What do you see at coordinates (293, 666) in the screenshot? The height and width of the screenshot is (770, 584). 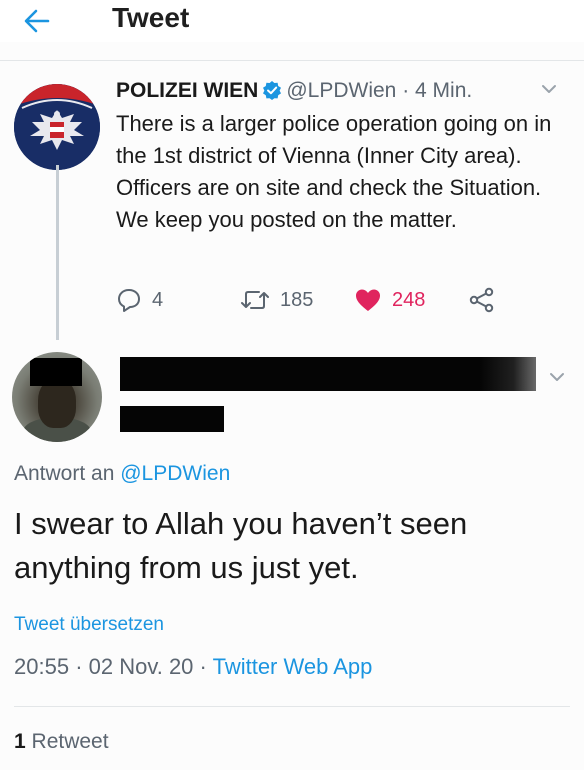 I see `tweet-source-link: Twitter Web App` at bounding box center [293, 666].